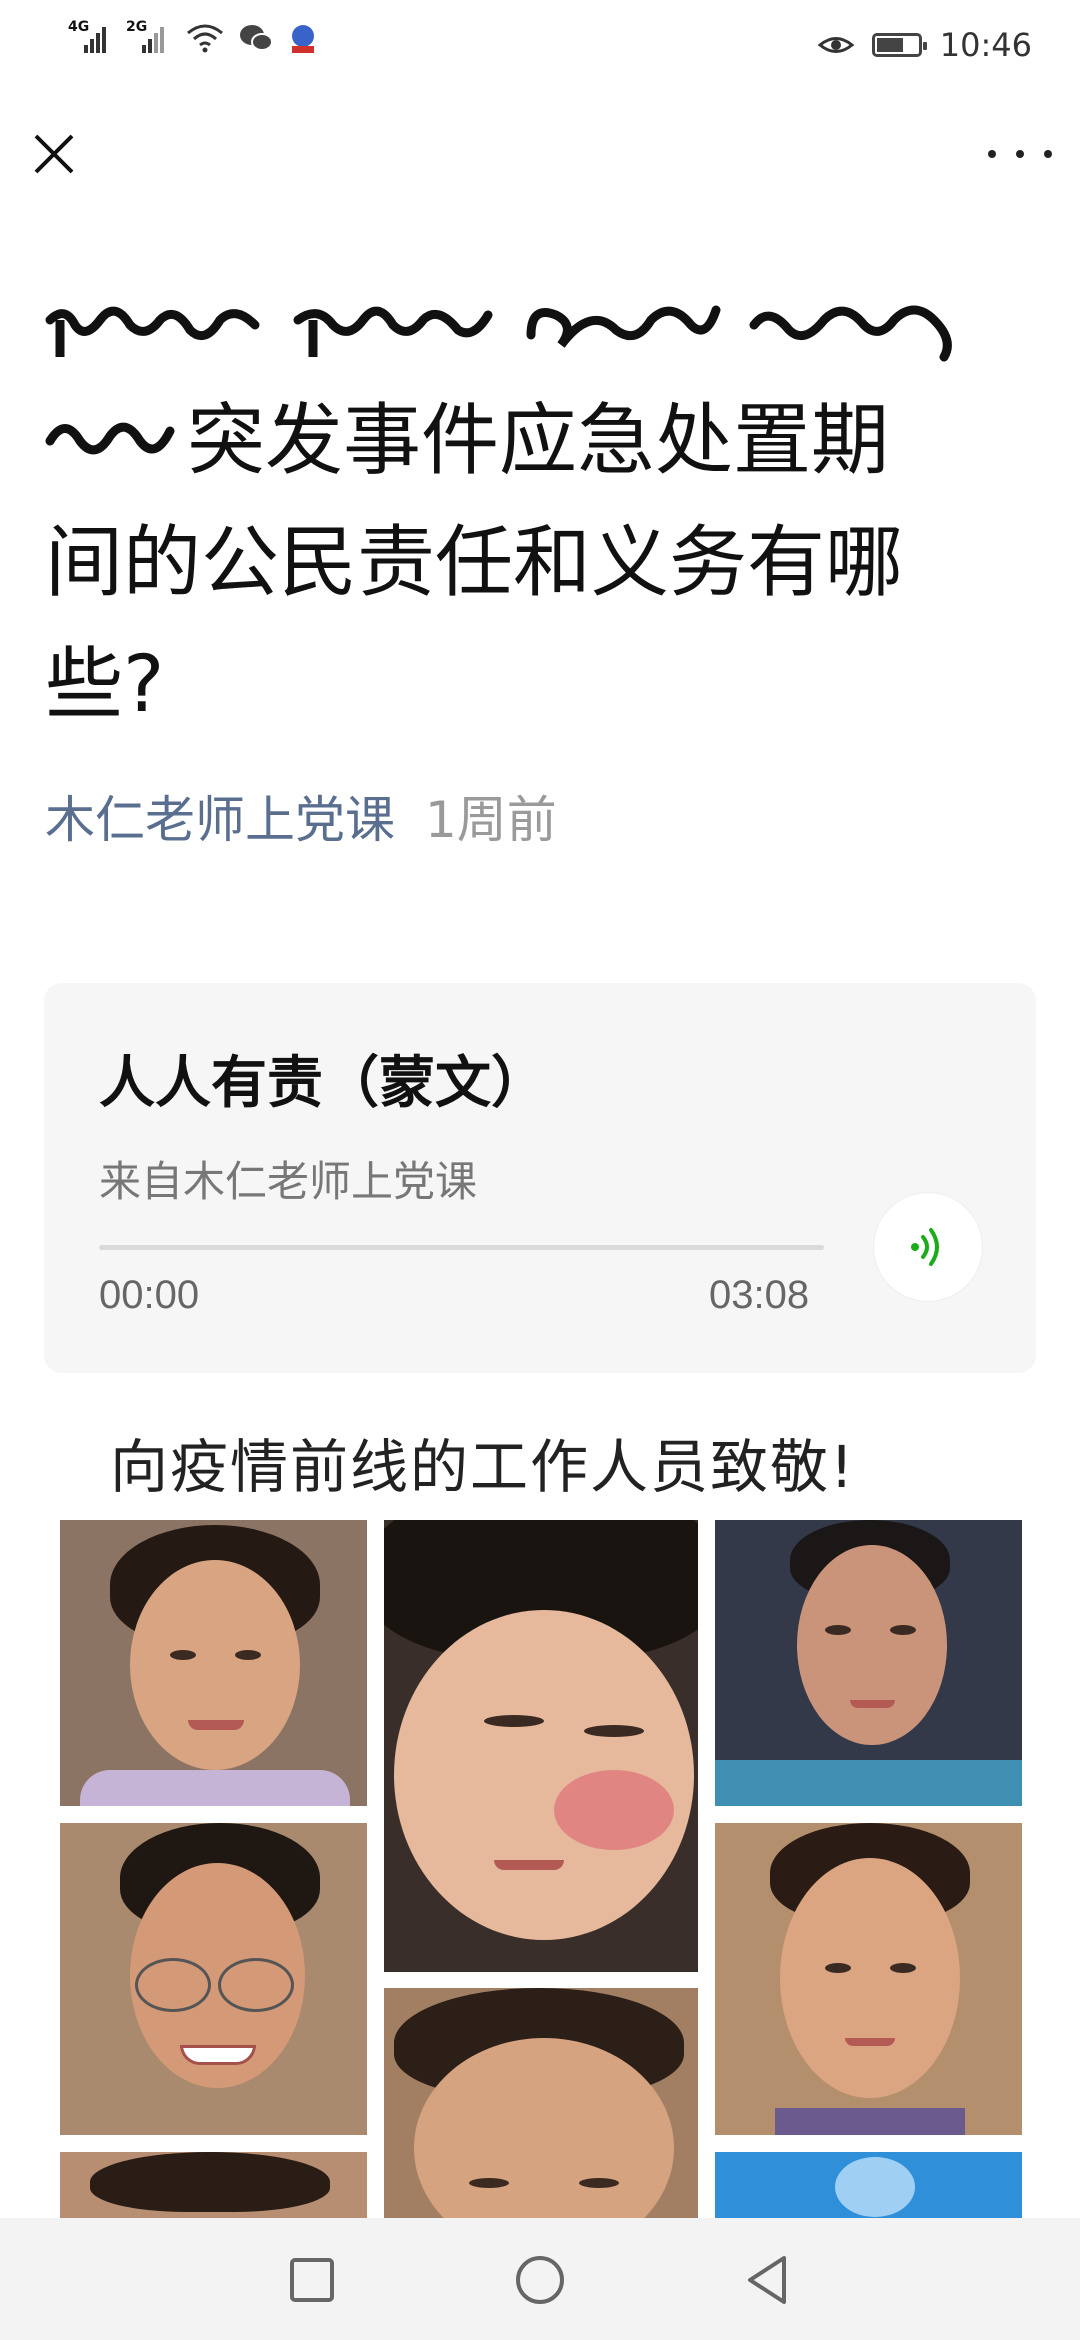 The width and height of the screenshot is (1080, 2340). What do you see at coordinates (149, 36) in the screenshot?
I see `signal-2g-icon: 2G` at bounding box center [149, 36].